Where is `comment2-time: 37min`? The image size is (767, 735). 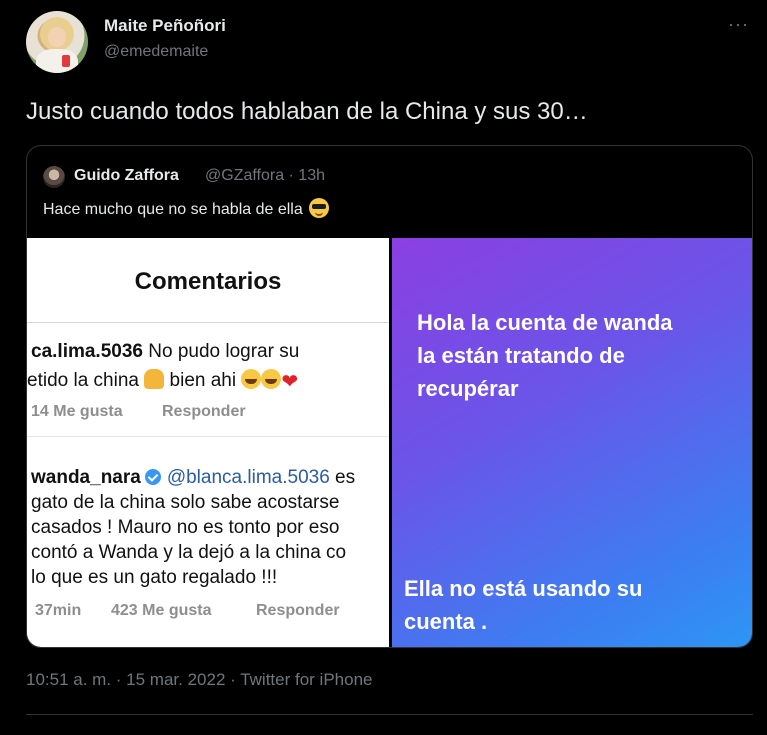
comment2-time: 37min is located at coordinates (58, 610).